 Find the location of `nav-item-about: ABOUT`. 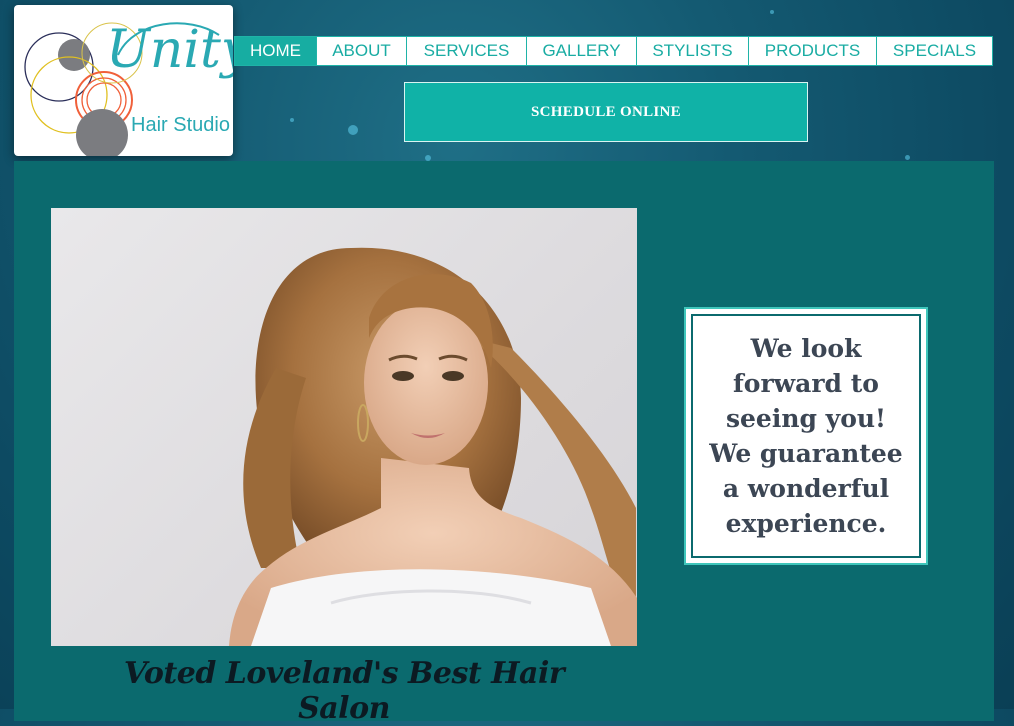

nav-item-about: ABOUT is located at coordinates (362, 51).